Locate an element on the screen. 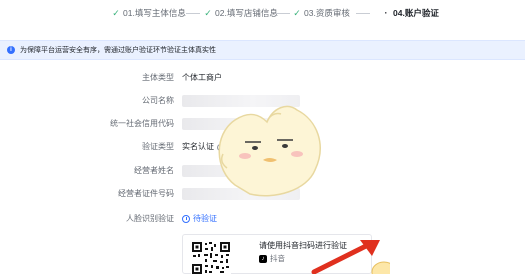  form-row-face-verify: 人脸识别验证 待验证 is located at coordinates (262, 219).